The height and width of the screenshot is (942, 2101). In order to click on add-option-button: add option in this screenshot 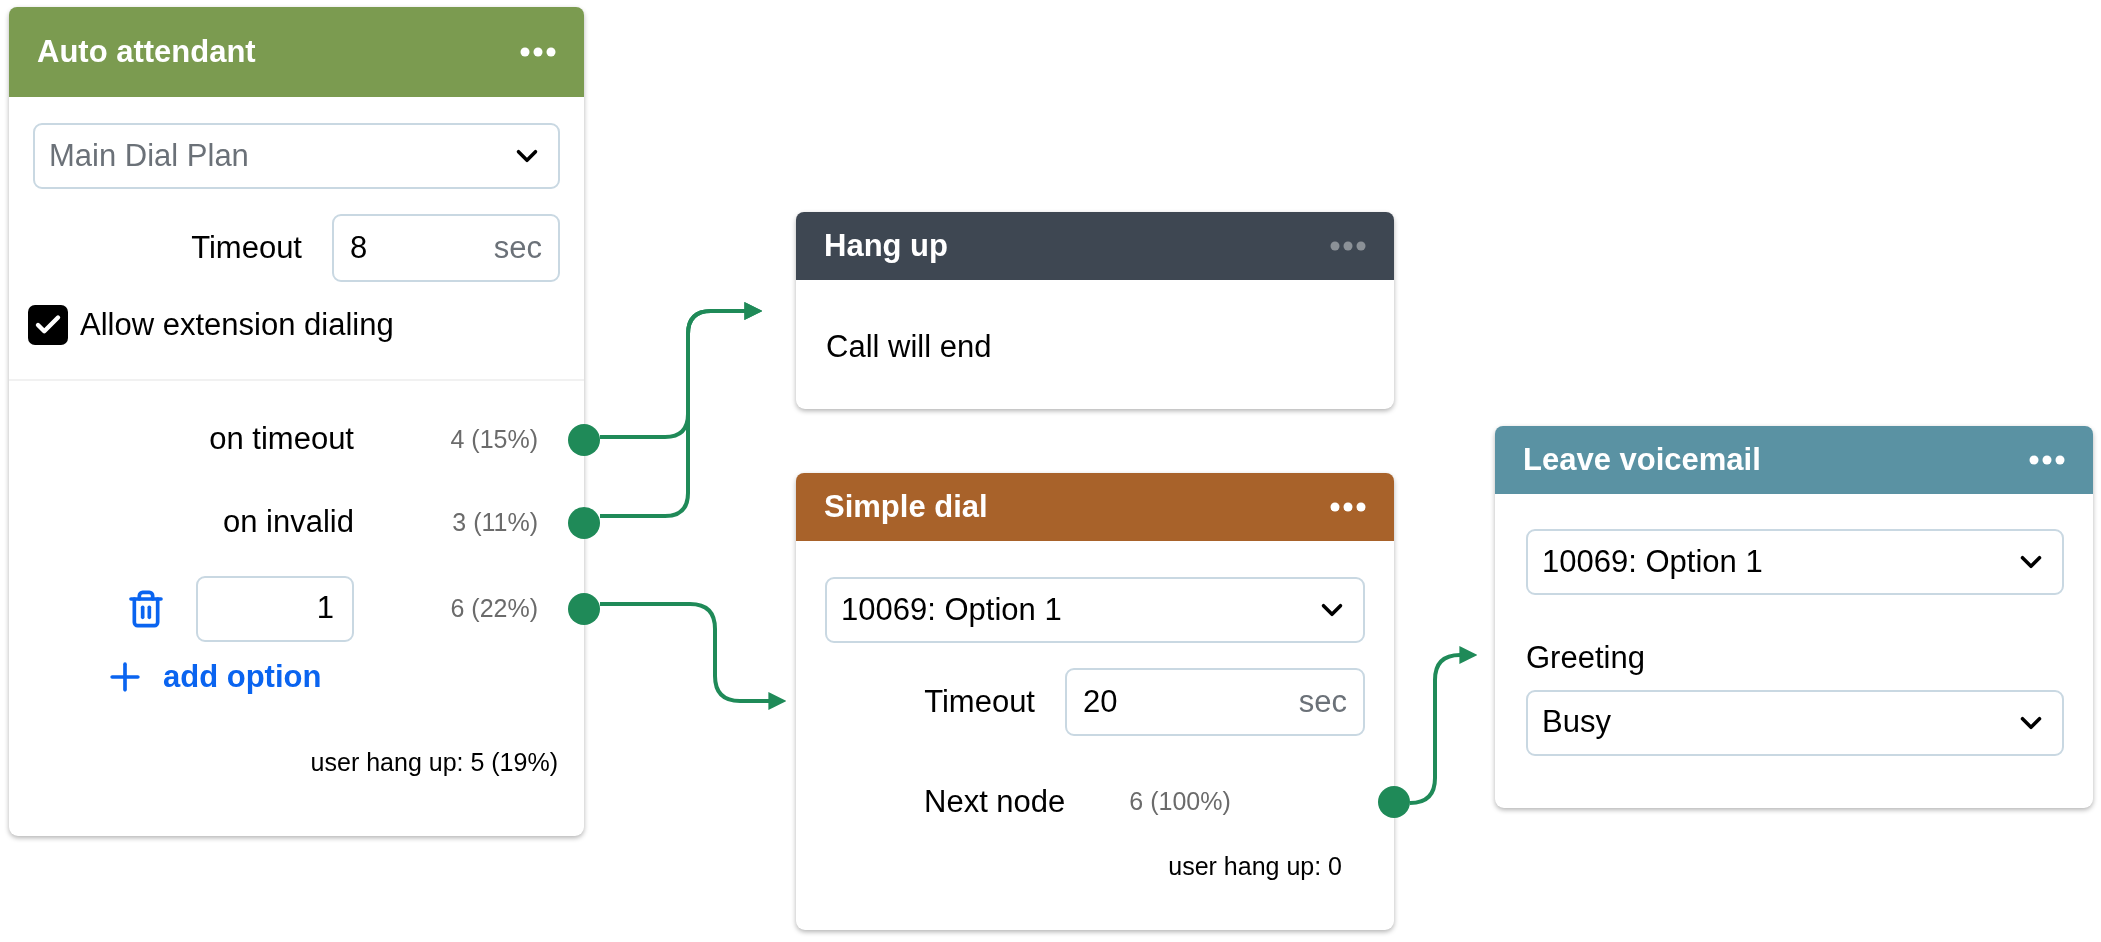, I will do `click(343, 676)`.